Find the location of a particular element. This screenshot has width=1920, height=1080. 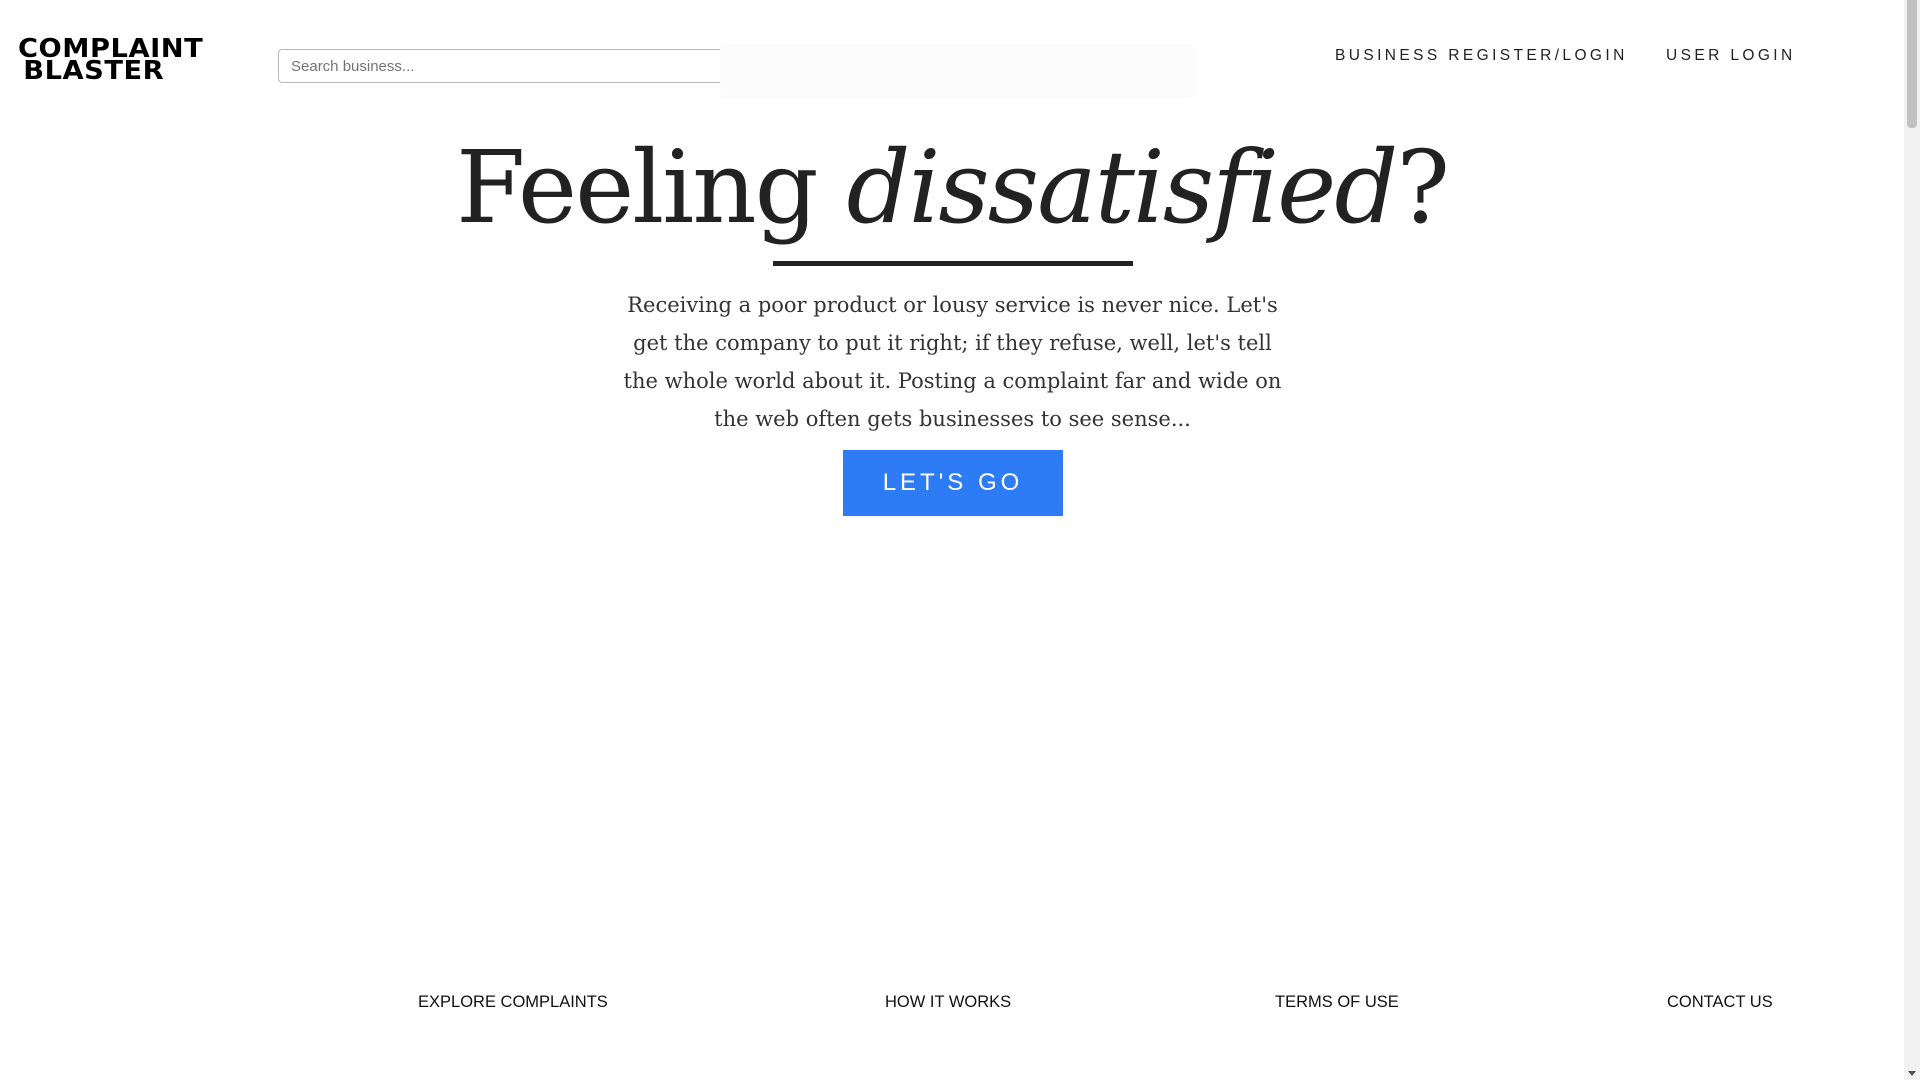

chevron-down-icon is located at coordinates (1912, 1073).